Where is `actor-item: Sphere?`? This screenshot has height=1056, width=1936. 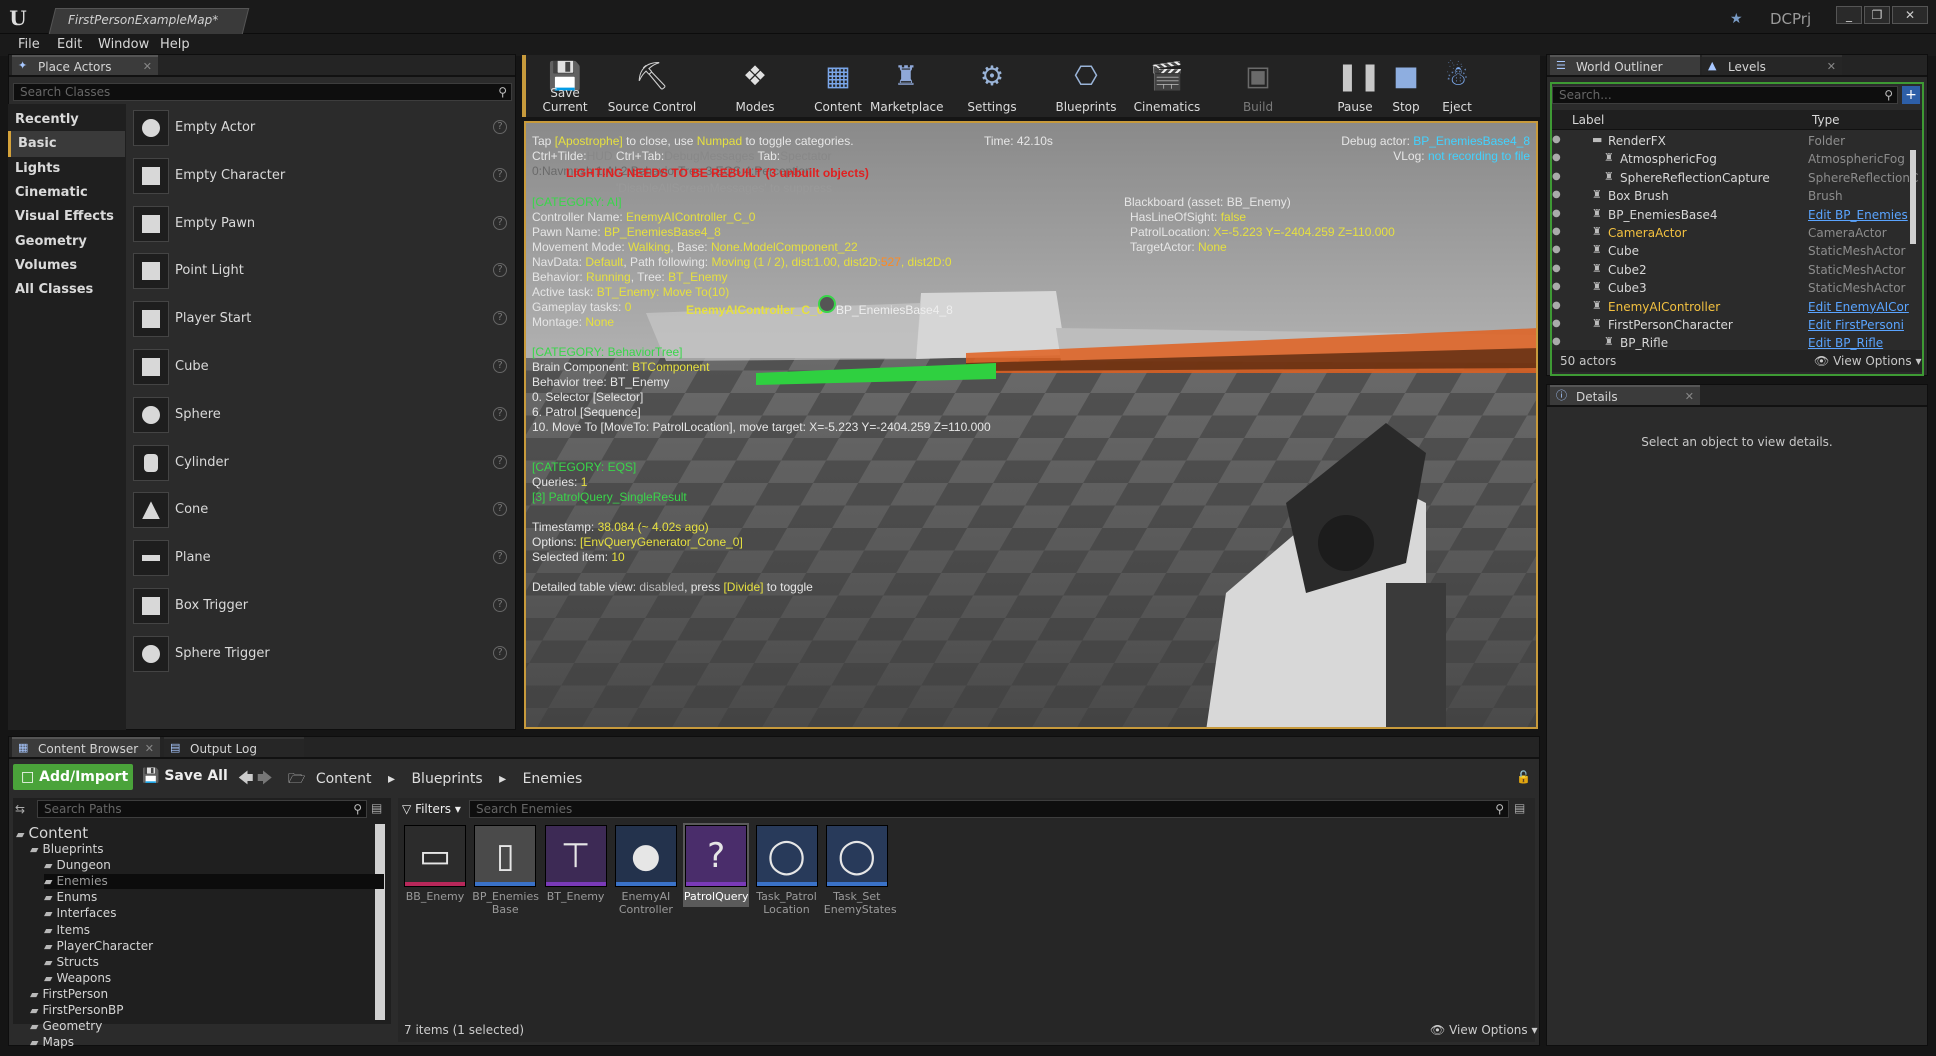 actor-item: Sphere? is located at coordinates (321, 416).